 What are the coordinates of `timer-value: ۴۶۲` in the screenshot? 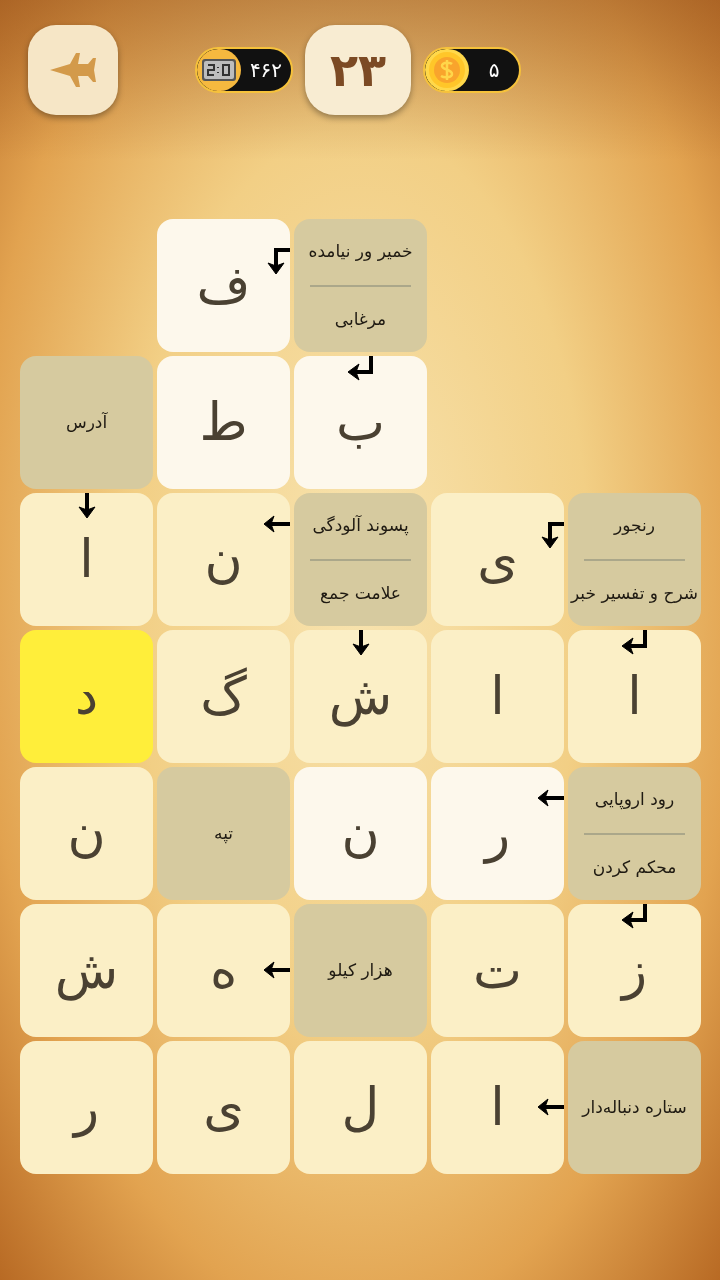 It's located at (266, 70).